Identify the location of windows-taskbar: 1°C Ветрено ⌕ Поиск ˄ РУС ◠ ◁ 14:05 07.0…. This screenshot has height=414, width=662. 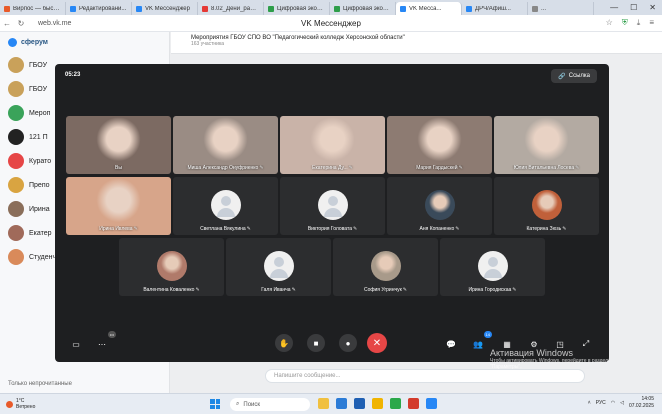
(331, 403).